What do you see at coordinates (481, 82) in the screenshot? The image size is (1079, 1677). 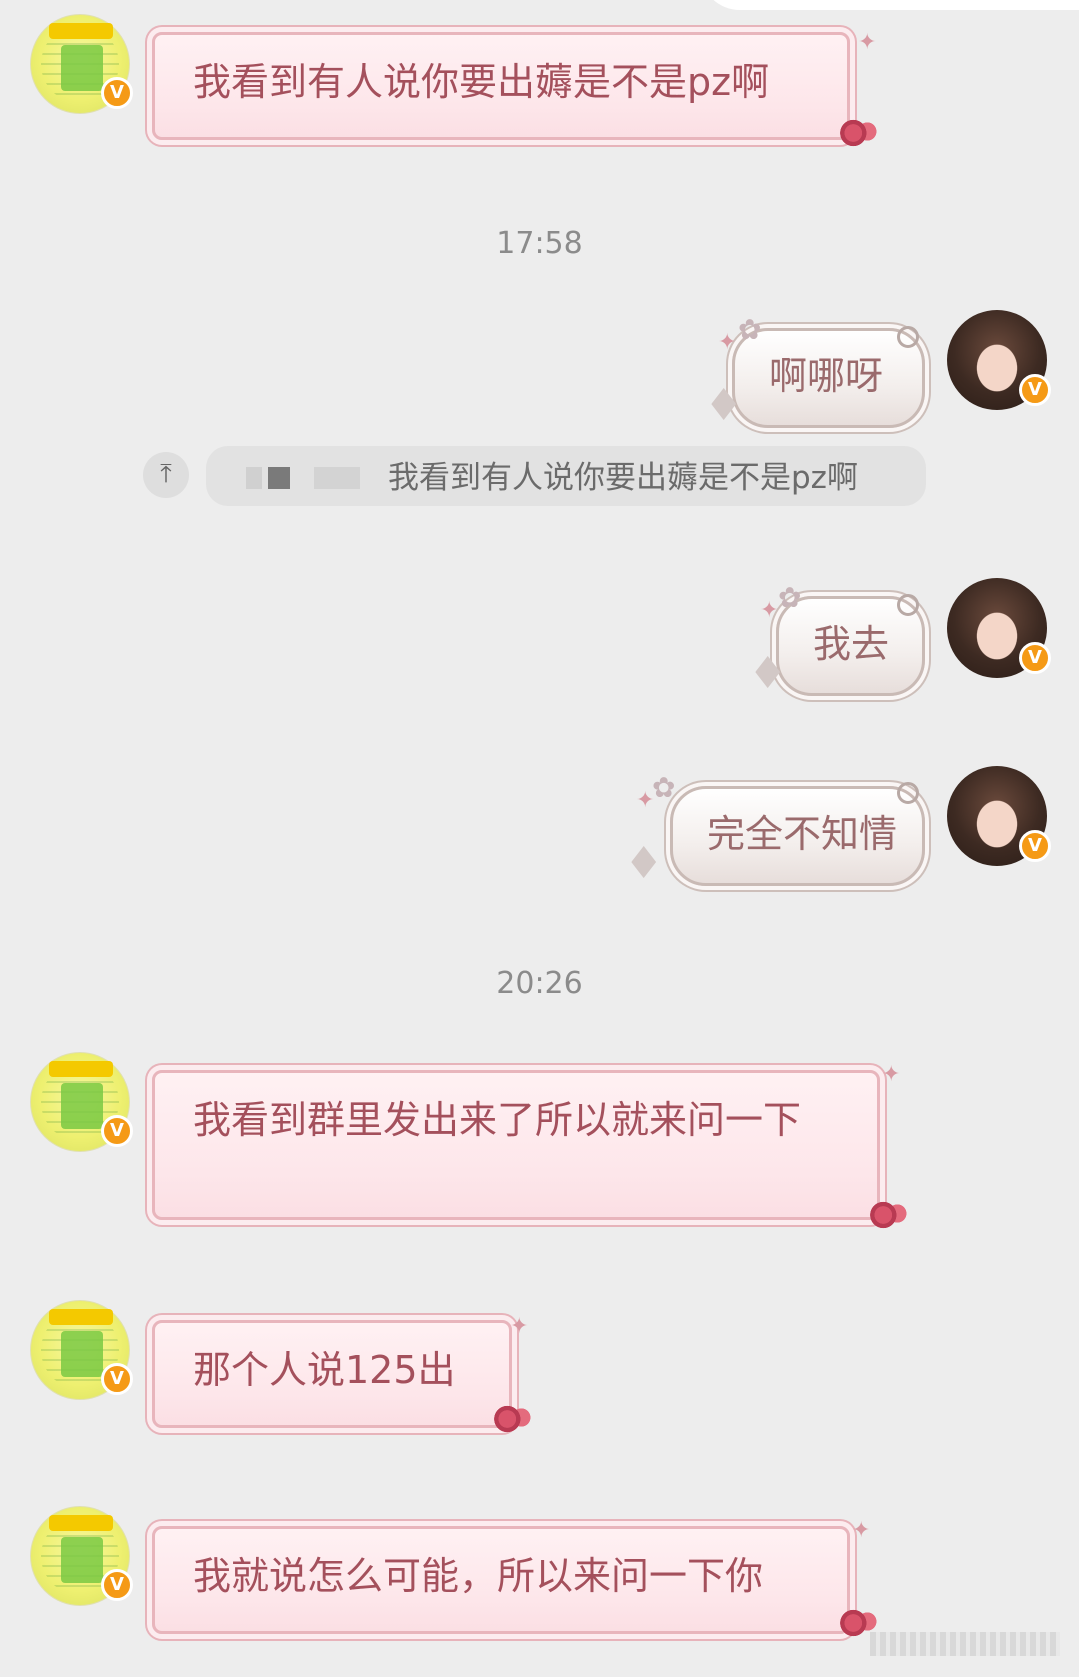 I see `message-text: 我看到有人说你要出薅是不是pz啊` at bounding box center [481, 82].